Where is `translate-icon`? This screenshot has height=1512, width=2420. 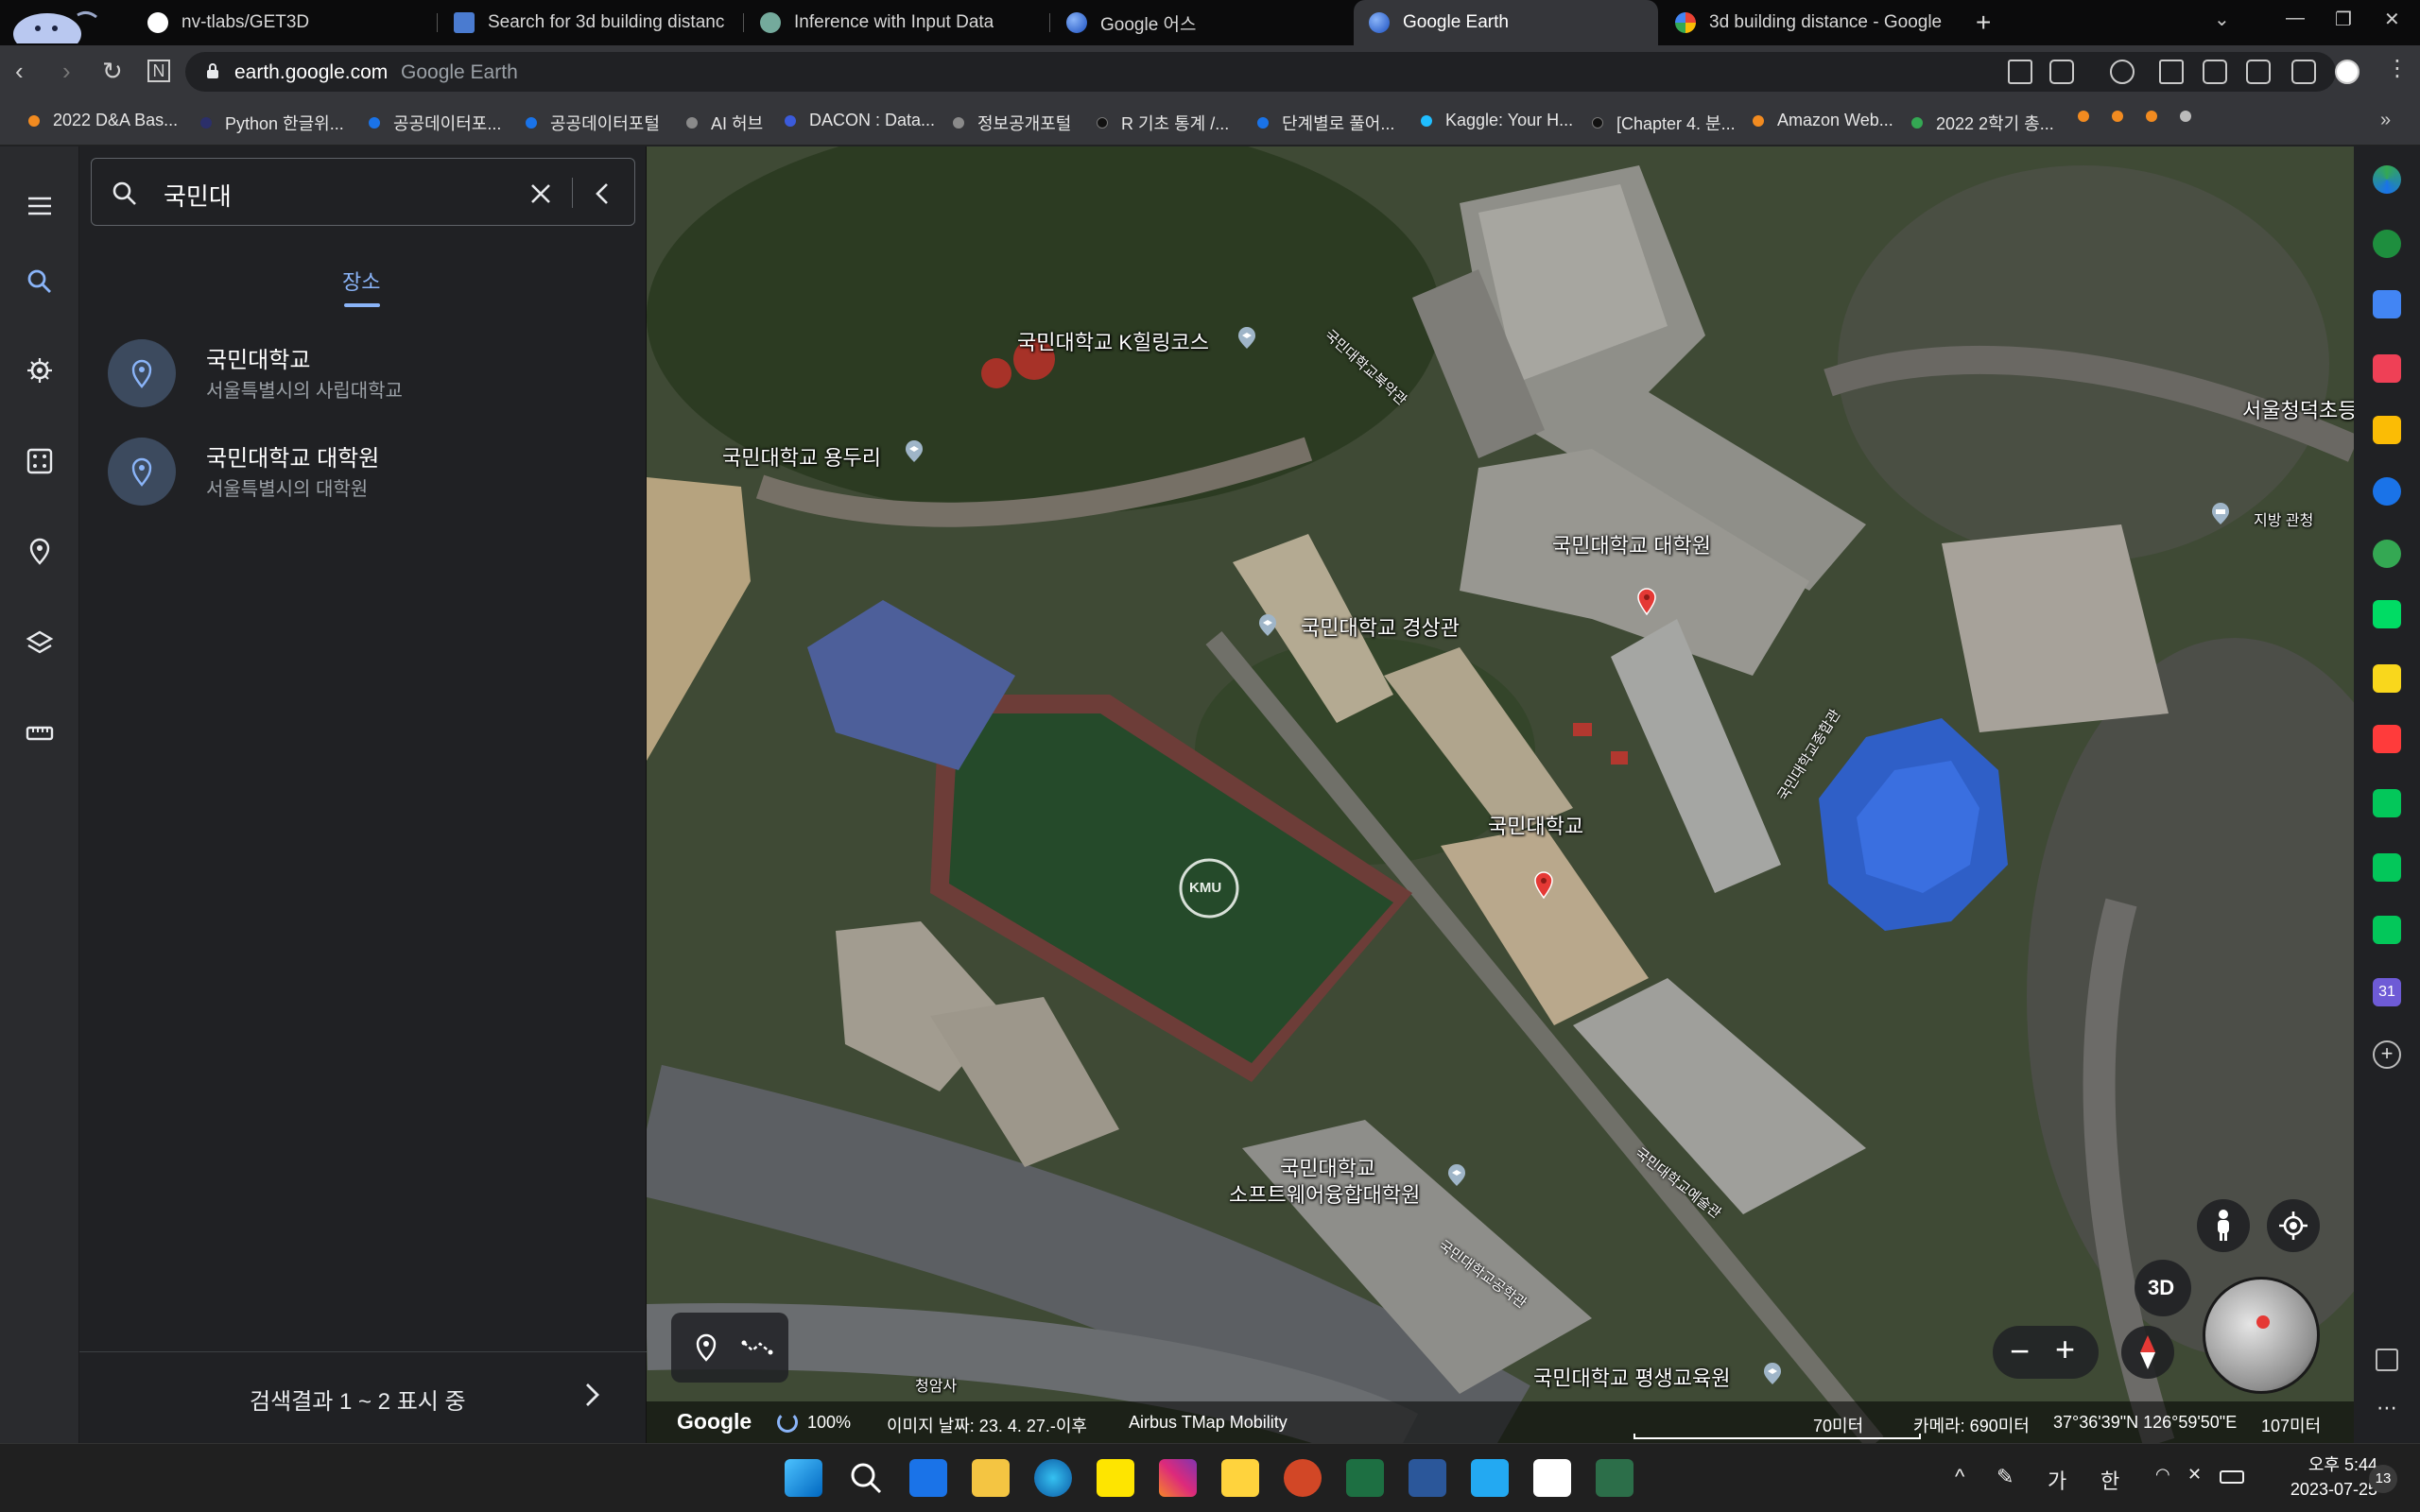 translate-icon is located at coordinates (2387, 491).